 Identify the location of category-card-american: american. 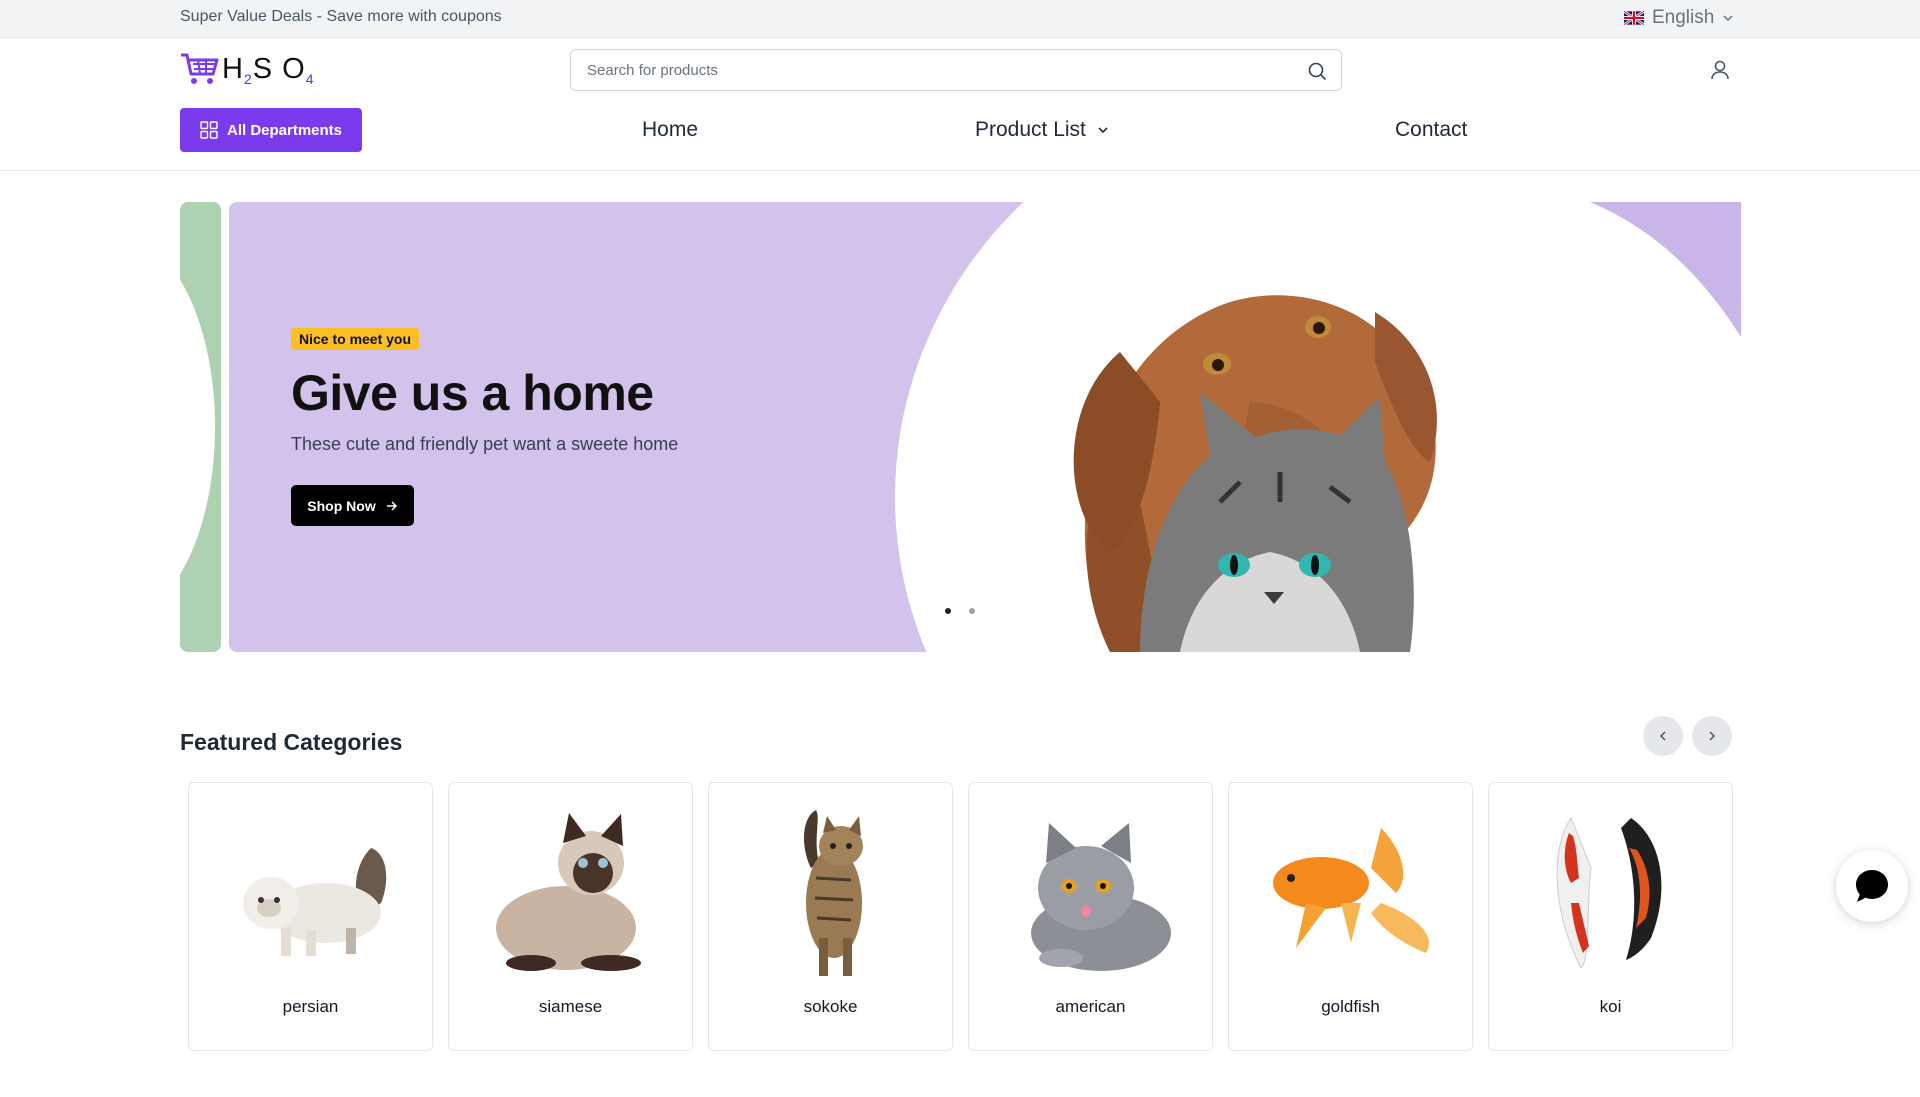
(1090, 916).